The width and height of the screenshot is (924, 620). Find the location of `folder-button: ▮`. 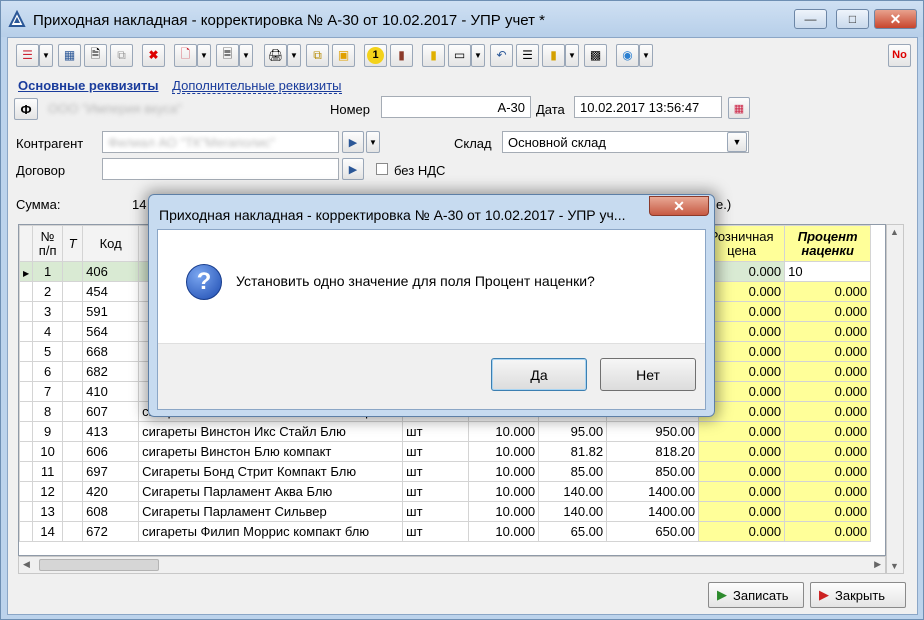

folder-button: ▮ is located at coordinates (433, 55).